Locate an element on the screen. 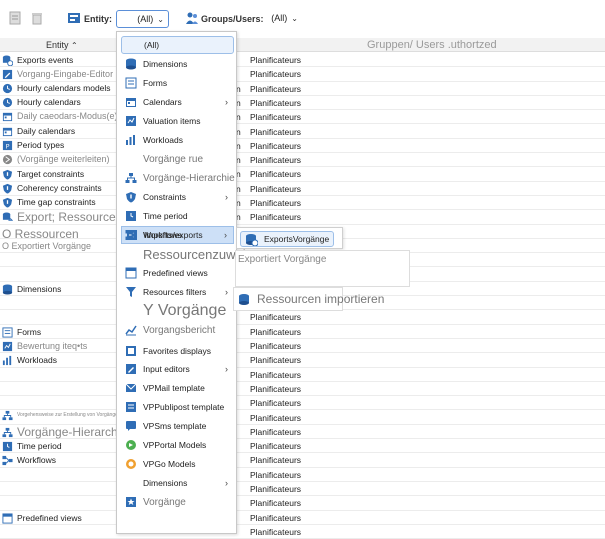 Image resolution: width=605 pixels, height=539 pixels. entity-cell: Hourly calendars models is located at coordinates (56, 88).